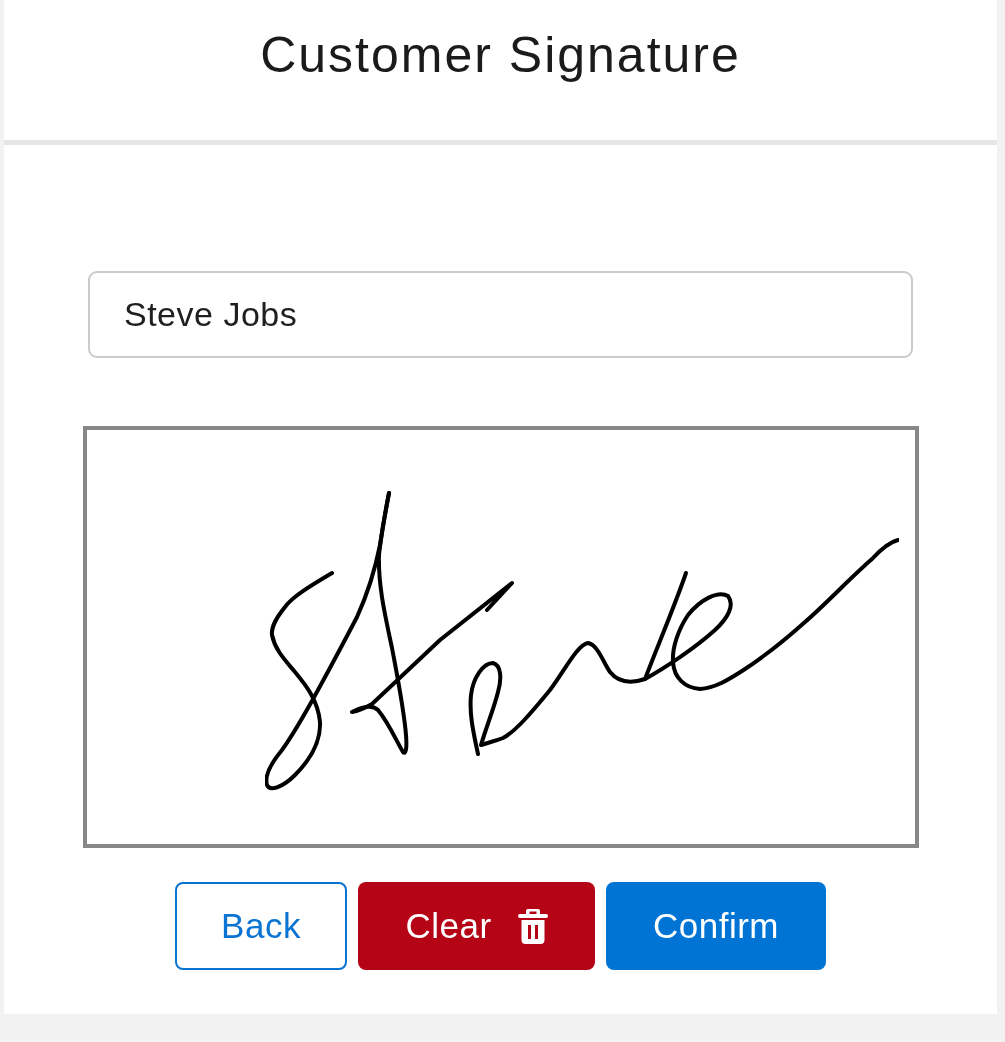  What do you see at coordinates (448, 926) in the screenshot?
I see `button-label: Clear` at bounding box center [448, 926].